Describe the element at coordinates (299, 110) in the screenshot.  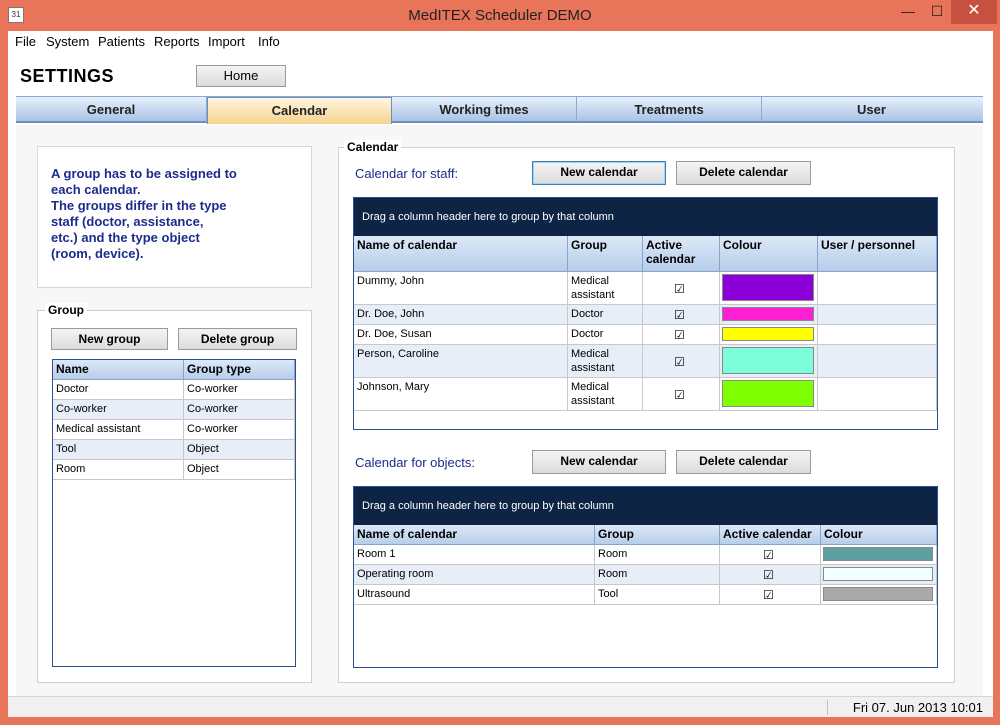
I see `tab-calendar: Calendar` at that location.